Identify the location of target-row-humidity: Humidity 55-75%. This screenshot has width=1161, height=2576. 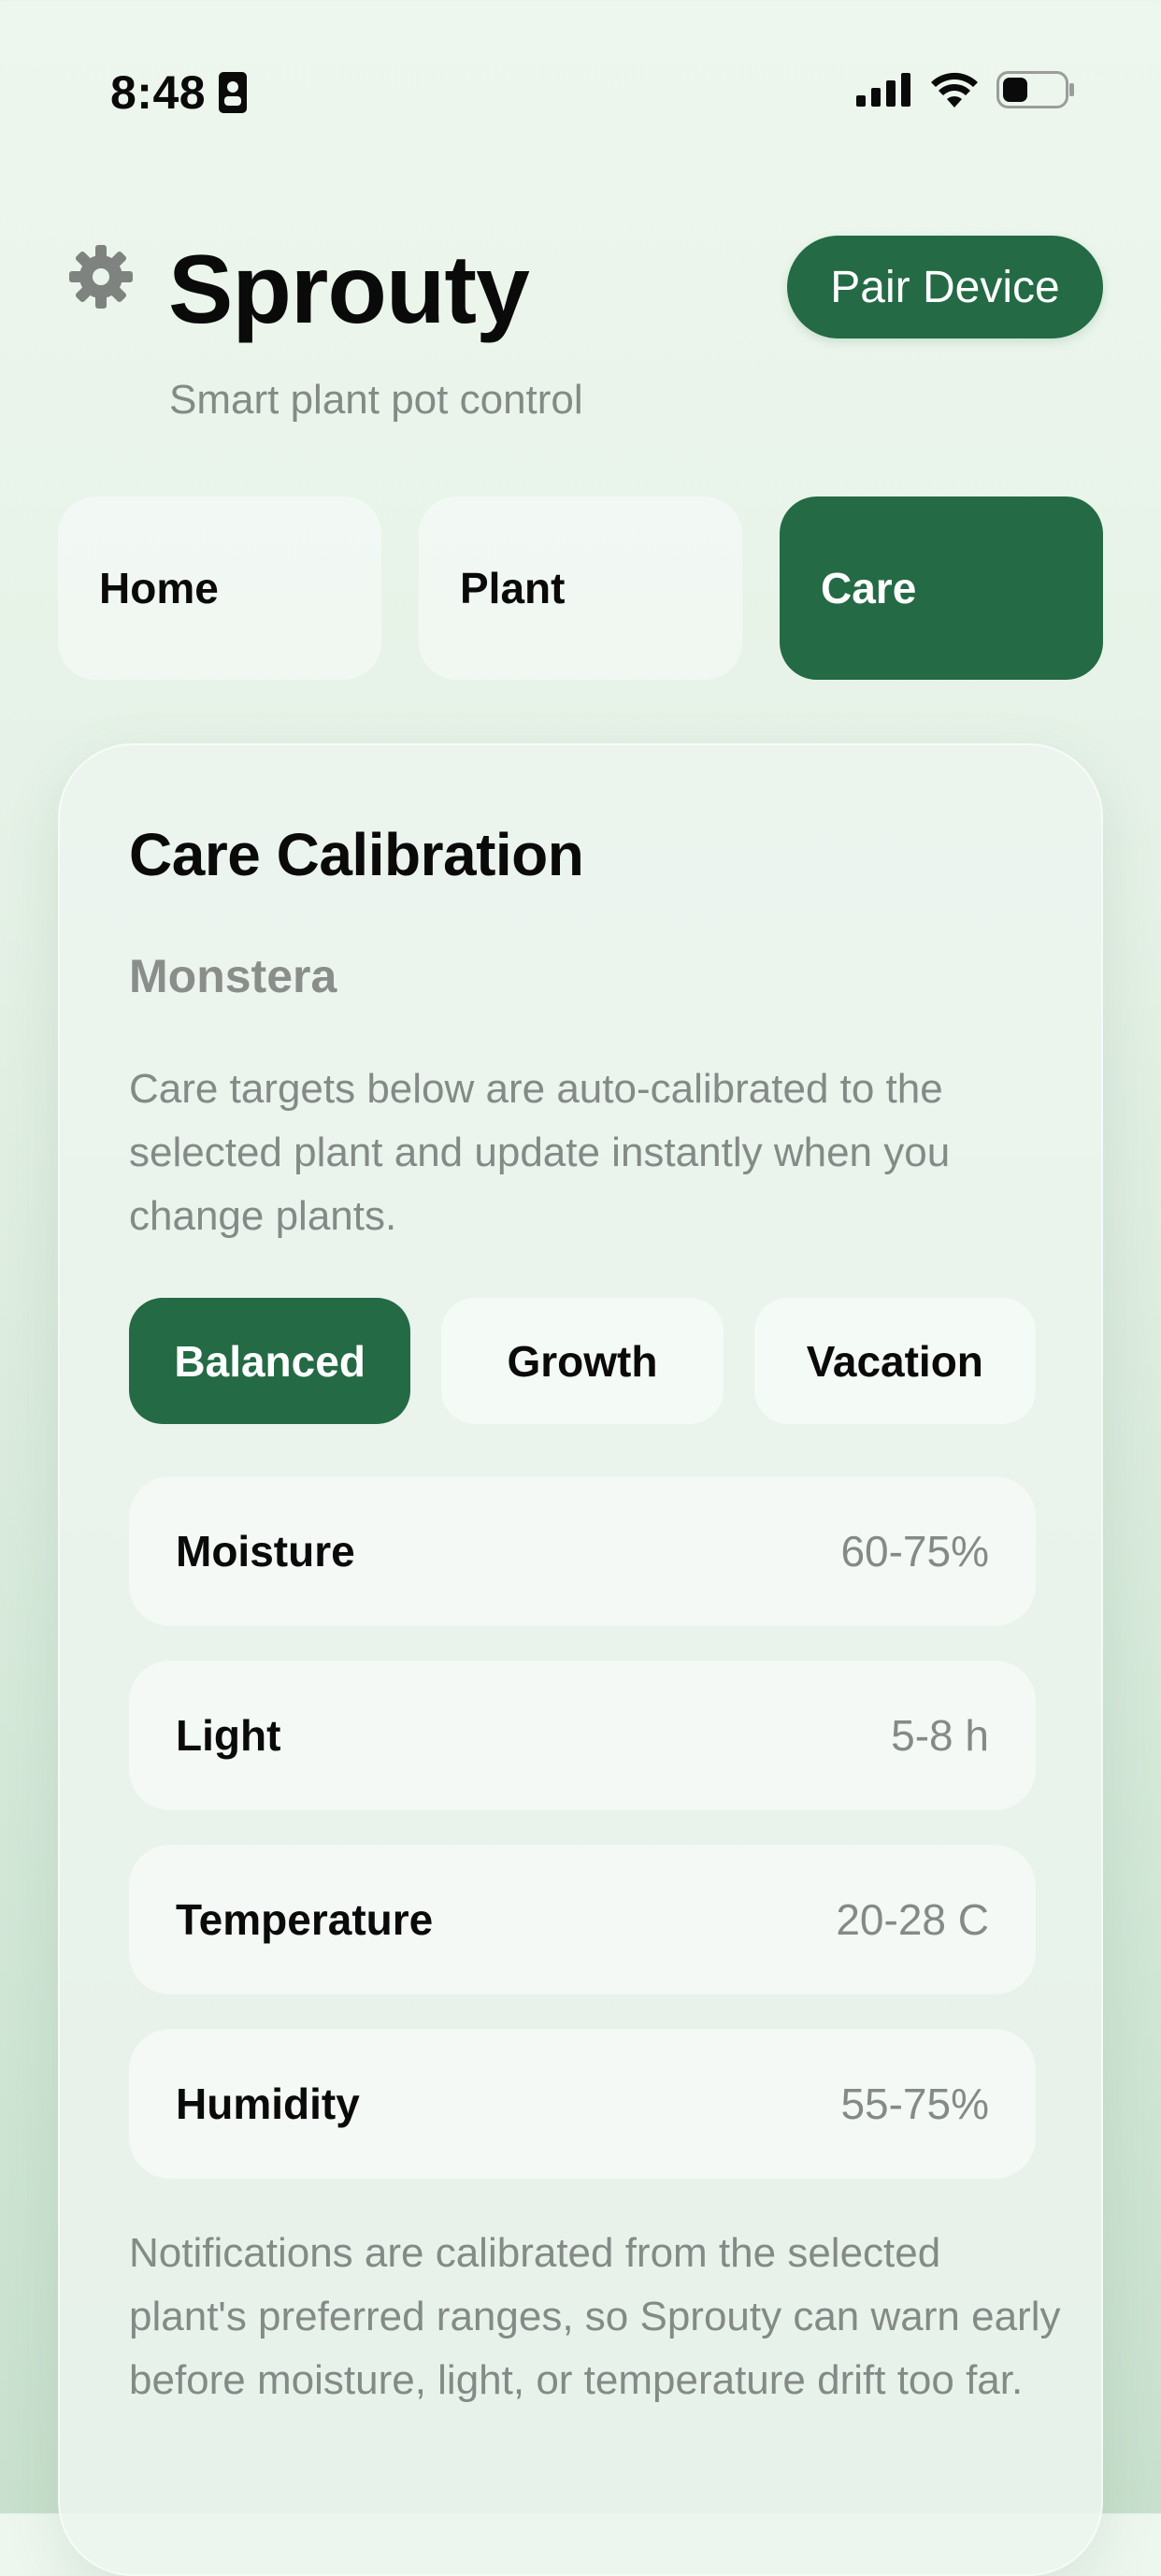
(582, 2104).